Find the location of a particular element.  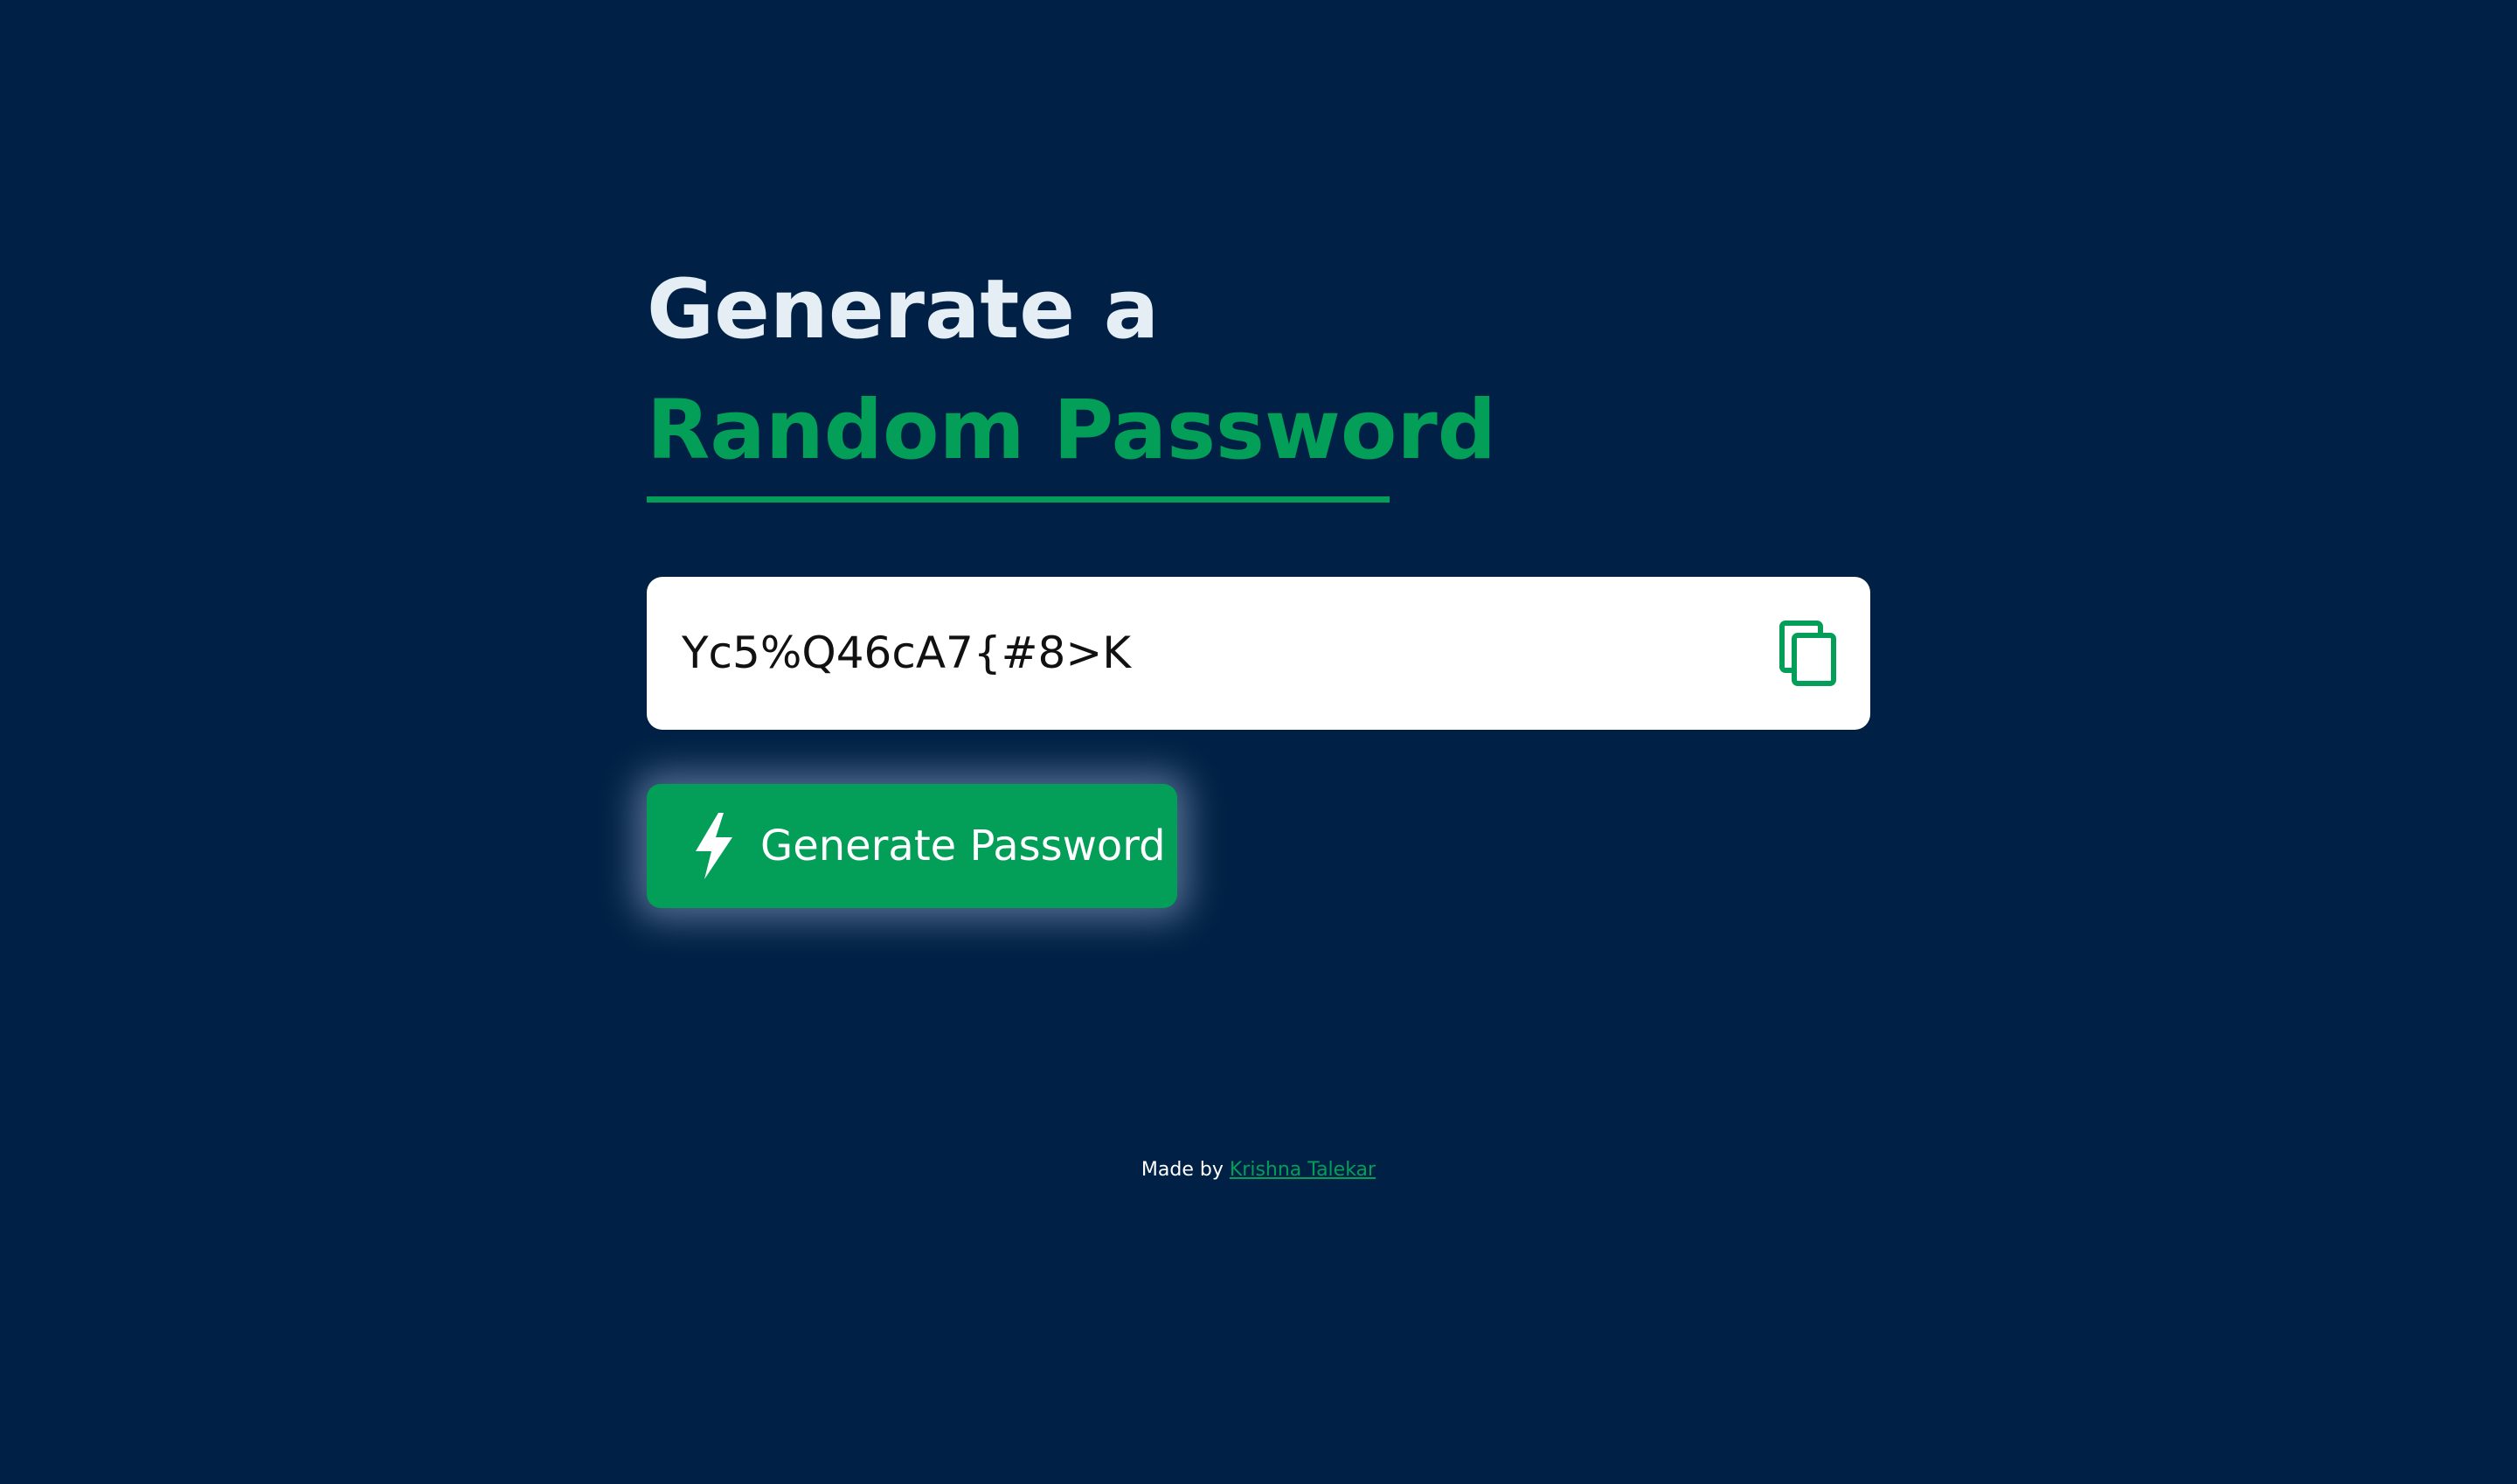

footer: Made by Krishna Talekar is located at coordinates (1258, 1170).